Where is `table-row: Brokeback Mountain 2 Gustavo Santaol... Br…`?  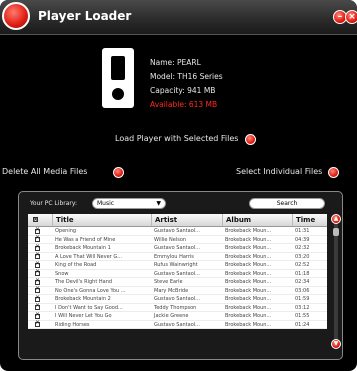 table-row: Brokeback Mountain 2 Gustavo Santaol... Br… is located at coordinates (177, 299).